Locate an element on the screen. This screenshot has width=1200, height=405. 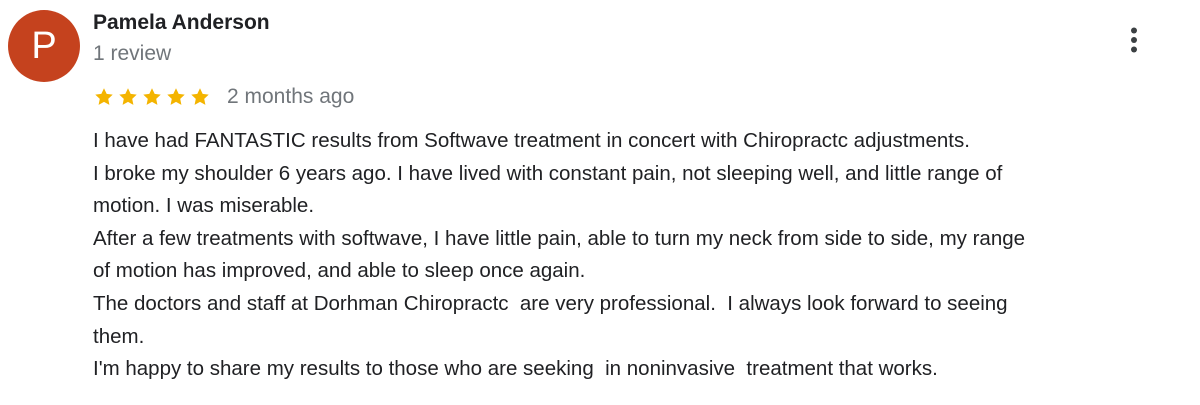
review-count: 1 review is located at coordinates (132, 53).